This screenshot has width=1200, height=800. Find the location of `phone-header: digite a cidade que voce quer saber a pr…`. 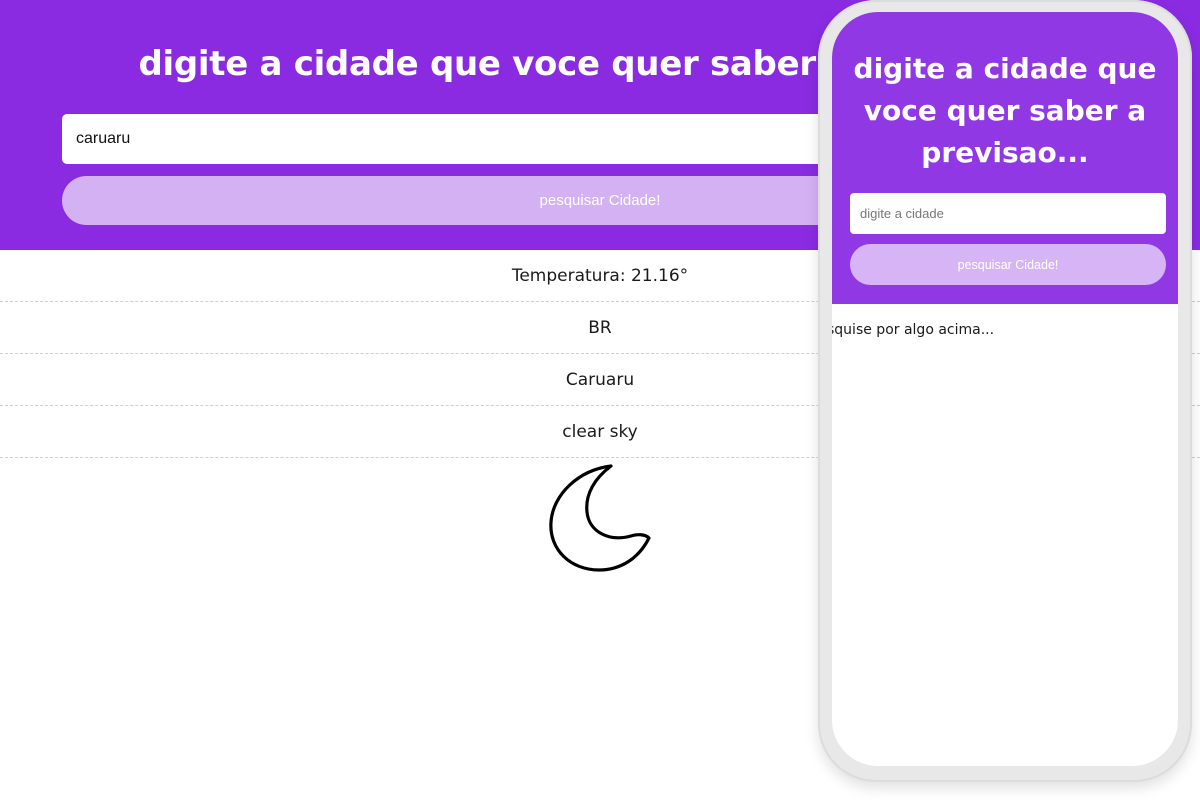

phone-header: digite a cidade que voce quer saber a pr… is located at coordinates (1005, 158).